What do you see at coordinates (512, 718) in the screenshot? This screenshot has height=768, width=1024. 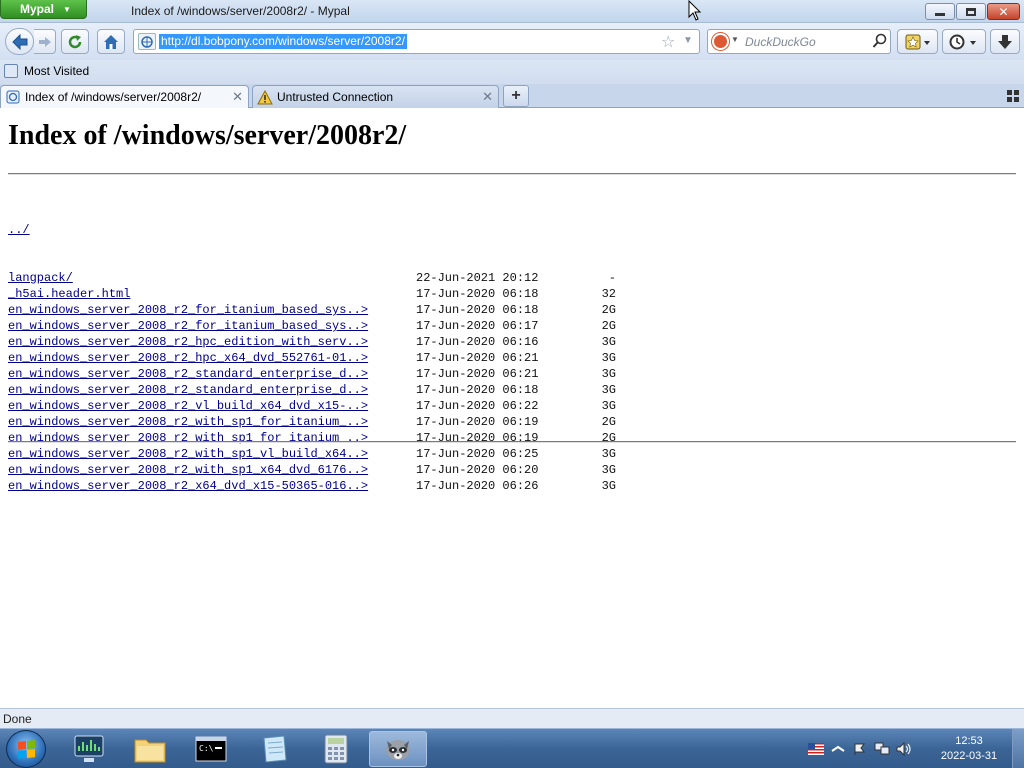 I see `status-bar: Done` at bounding box center [512, 718].